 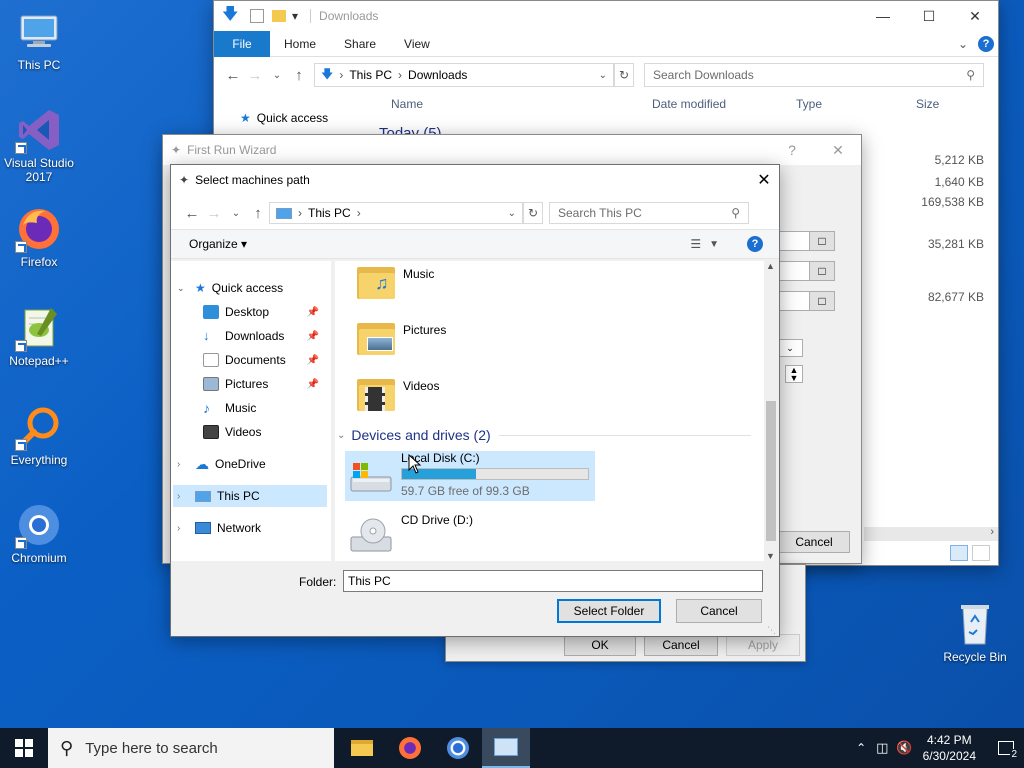 What do you see at coordinates (794, 374) in the screenshot?
I see `wizard-spinner: ▲ ▼` at bounding box center [794, 374].